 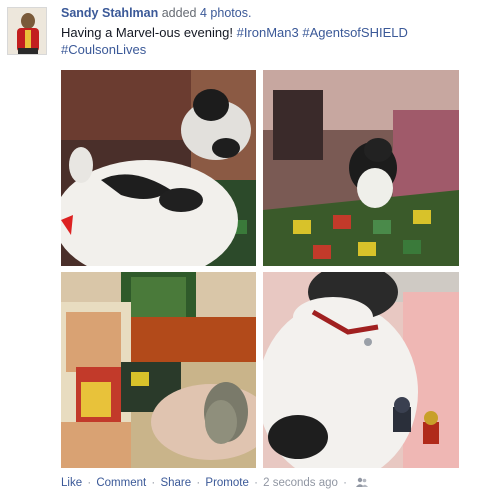 I want to click on avatar-image, so click(x=27, y=31).